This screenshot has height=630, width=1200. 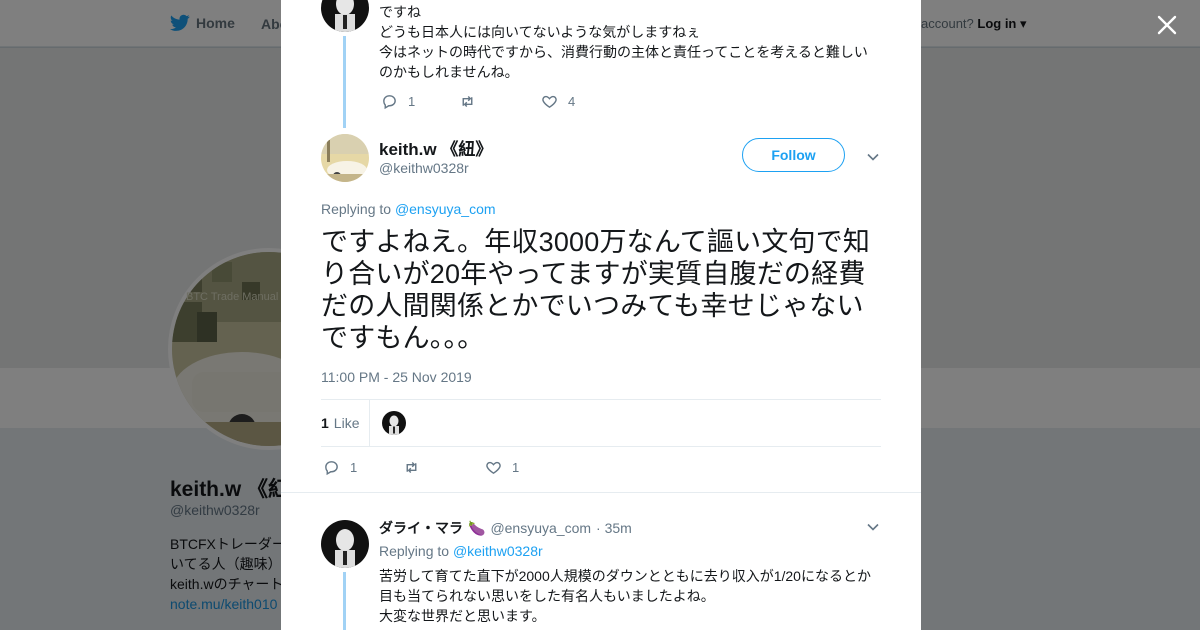 I want to click on replying-handle-link: @keithw0328r, so click(x=498, y=551).